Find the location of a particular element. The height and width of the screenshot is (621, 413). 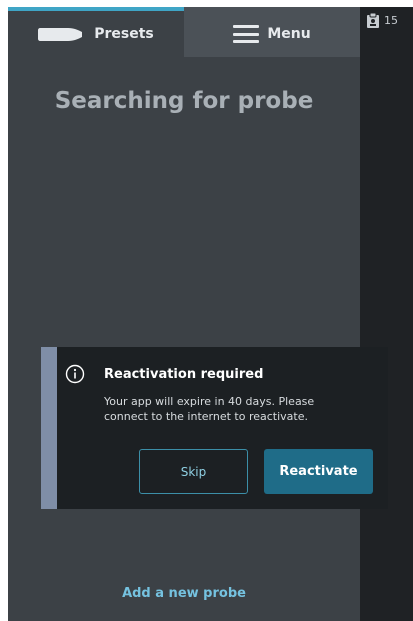

clipboard-icon is located at coordinates (373, 20).